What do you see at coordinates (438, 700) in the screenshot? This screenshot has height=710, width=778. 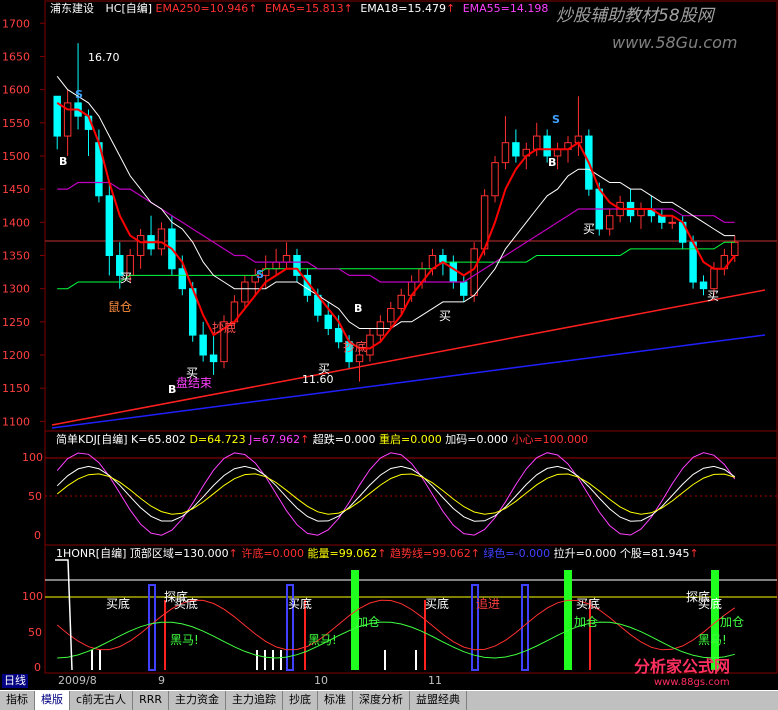 I see `tab-yimeng: 益盟经典` at bounding box center [438, 700].